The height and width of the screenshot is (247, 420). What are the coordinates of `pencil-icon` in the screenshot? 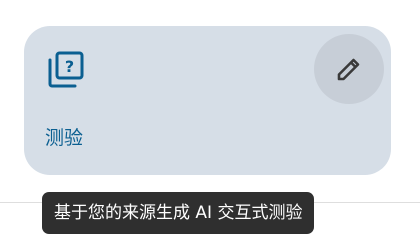 It's located at (349, 69).